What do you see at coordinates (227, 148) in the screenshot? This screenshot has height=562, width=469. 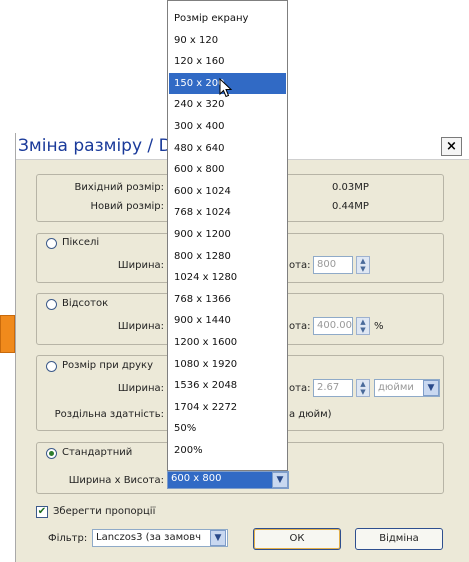 I see `dropdown-option: 480 x 640` at bounding box center [227, 148].